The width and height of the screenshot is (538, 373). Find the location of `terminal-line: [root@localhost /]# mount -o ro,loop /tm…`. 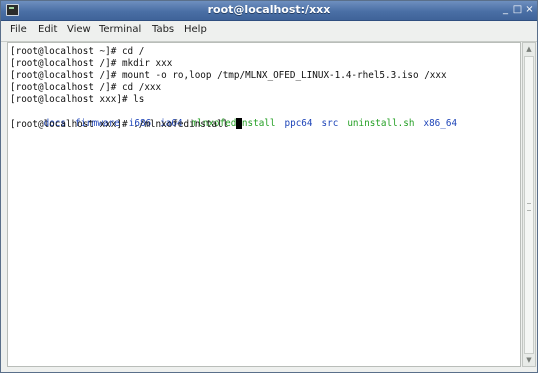

terminal-line: [root@localhost /]# mount -o ro,loop /tm… is located at coordinates (228, 75).